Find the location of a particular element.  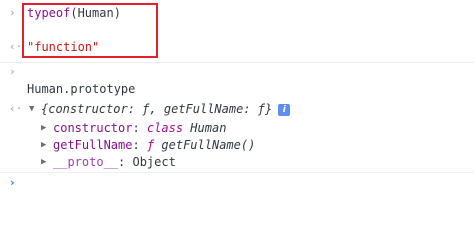

property-row: ▶ __proto__: Object is located at coordinates (237, 162).